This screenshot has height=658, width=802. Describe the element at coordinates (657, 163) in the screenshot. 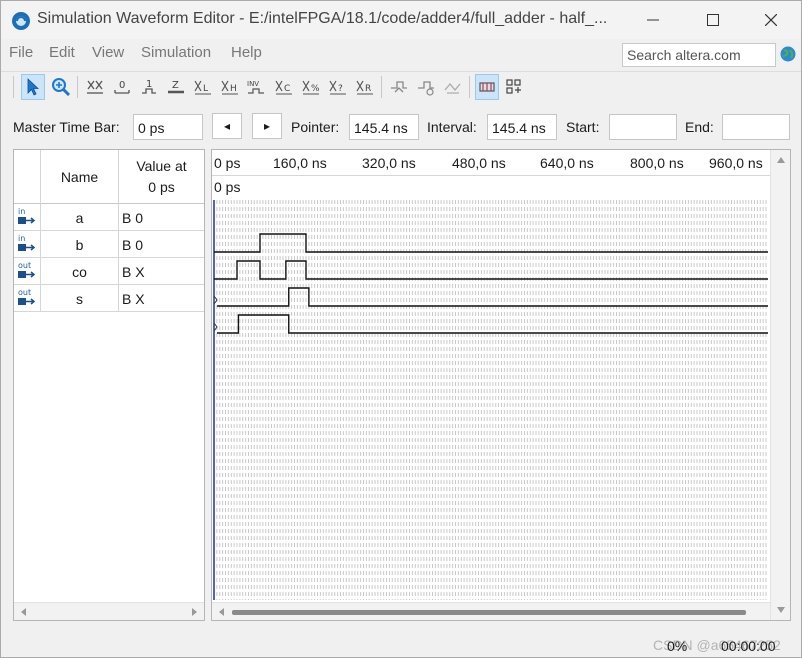

I see `ruler-tick-label: 800,0 ns` at that location.